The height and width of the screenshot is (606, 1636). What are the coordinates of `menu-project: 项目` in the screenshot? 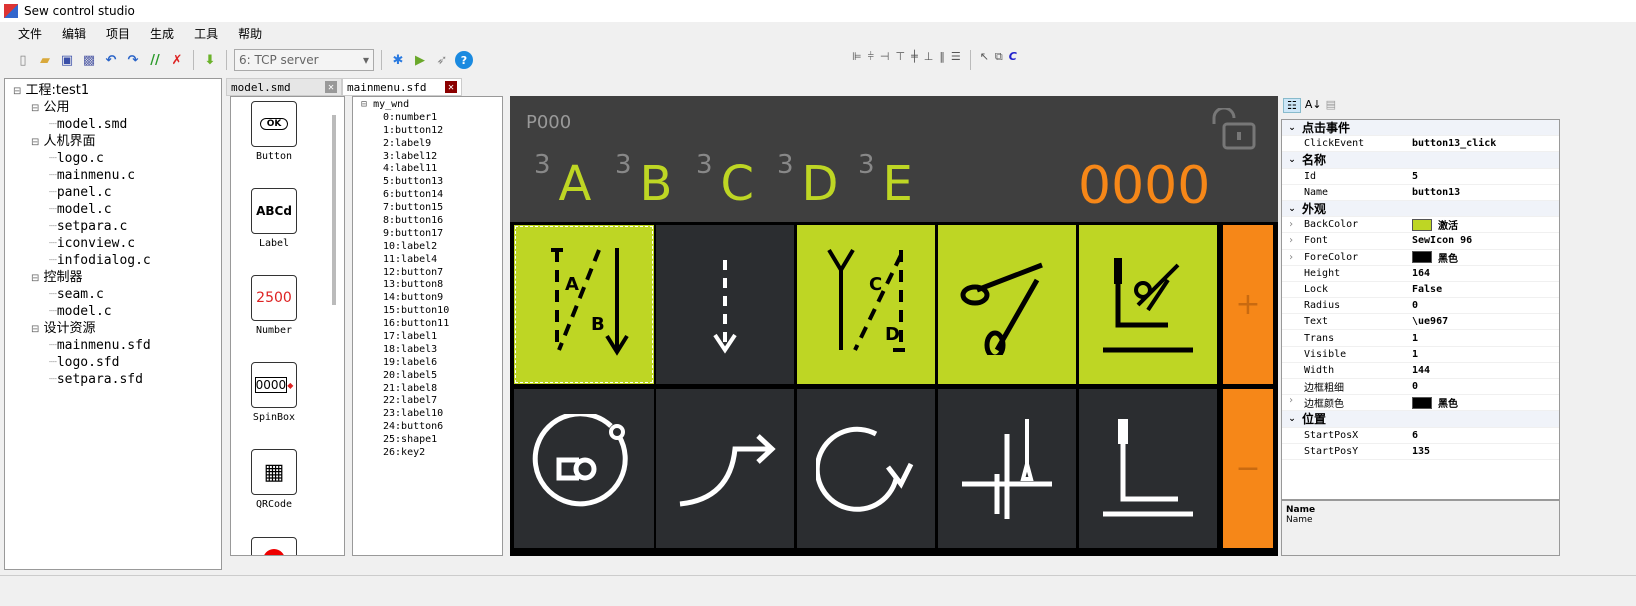 It's located at (118, 33).